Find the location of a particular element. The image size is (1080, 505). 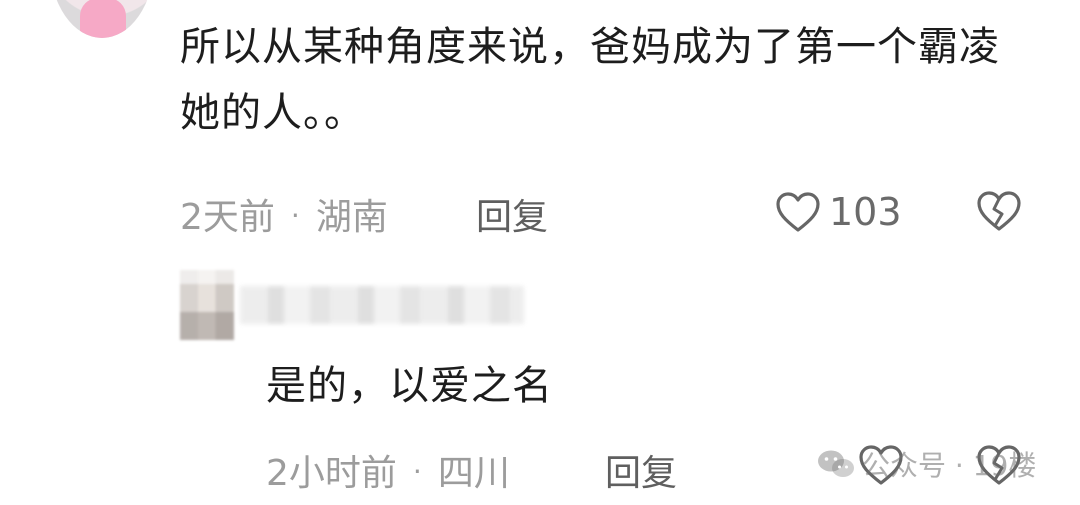

reply-reply-button: 回复 is located at coordinates (641, 470).